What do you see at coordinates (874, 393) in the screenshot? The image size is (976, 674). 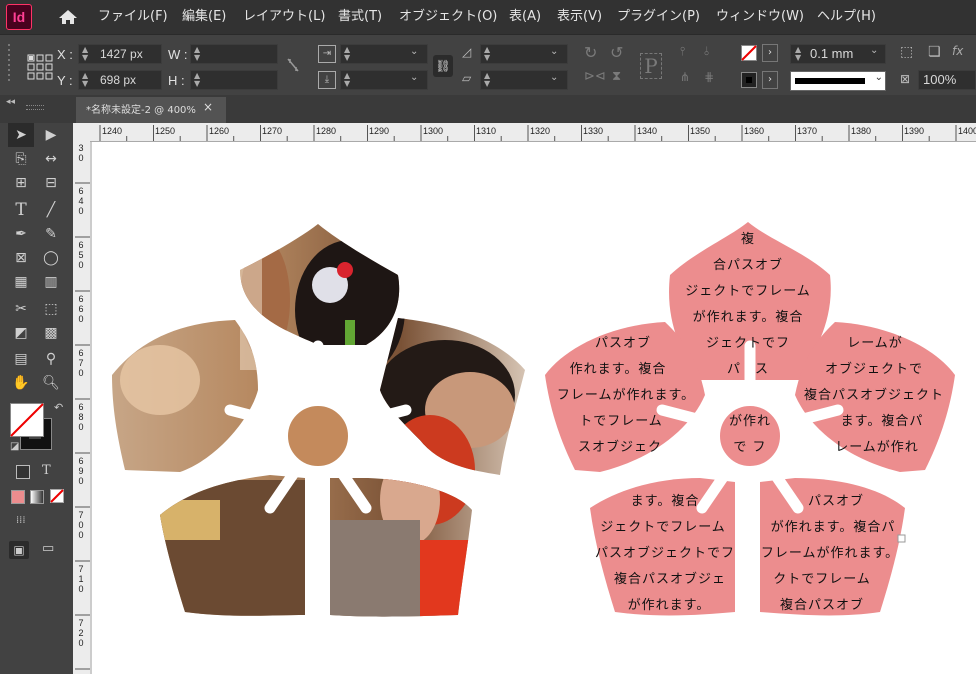 I see `petal-text: 複合パスオブジェクト` at bounding box center [874, 393].